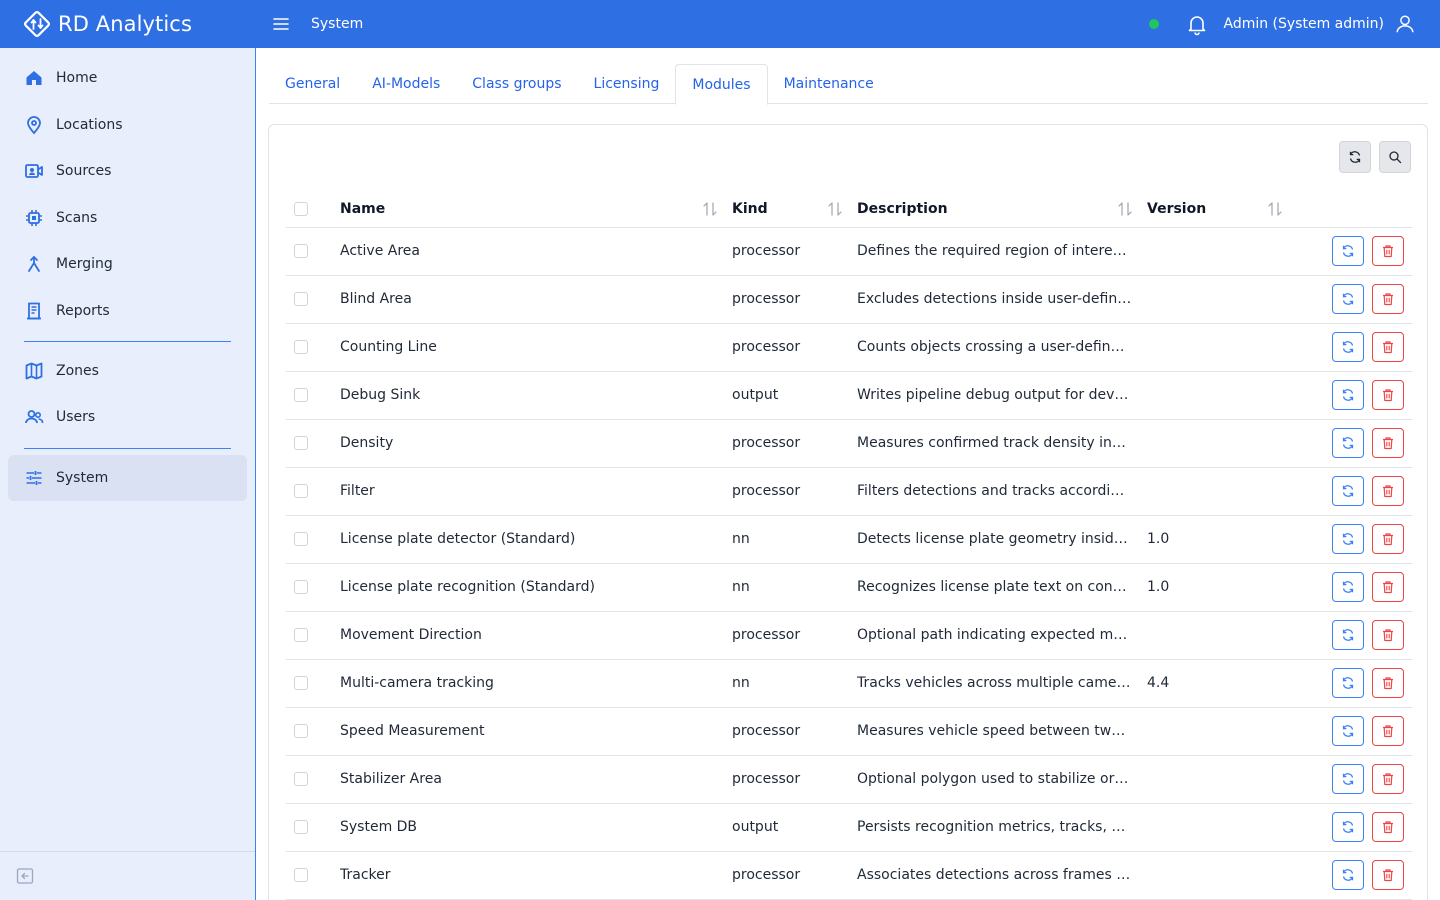 Image resolution: width=1440 pixels, height=900 pixels. I want to click on select-all-checkbox, so click(301, 208).